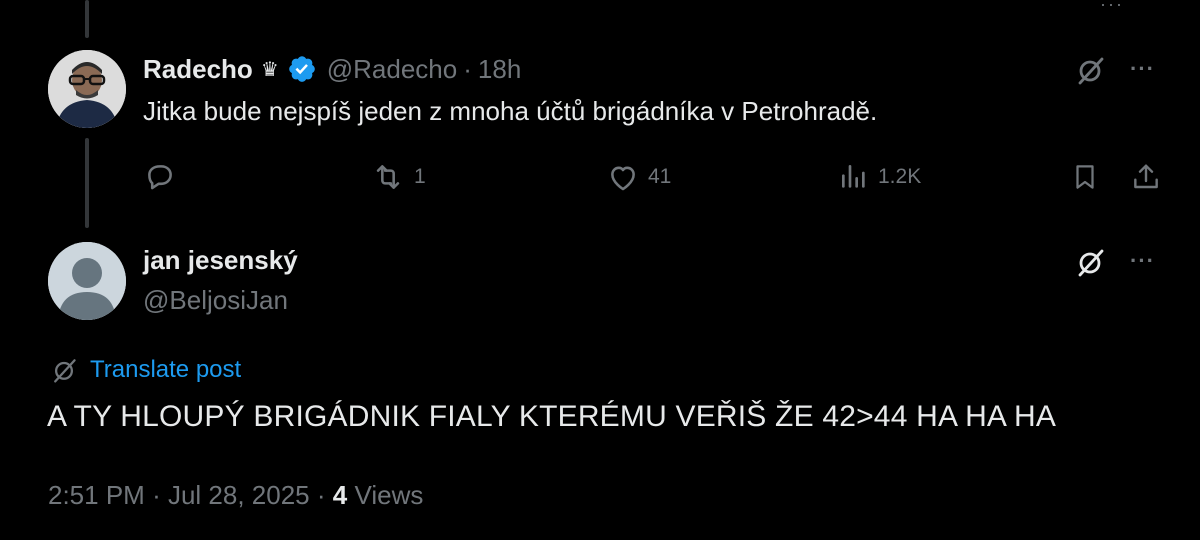  I want to click on thread-line-top, so click(87, 19).